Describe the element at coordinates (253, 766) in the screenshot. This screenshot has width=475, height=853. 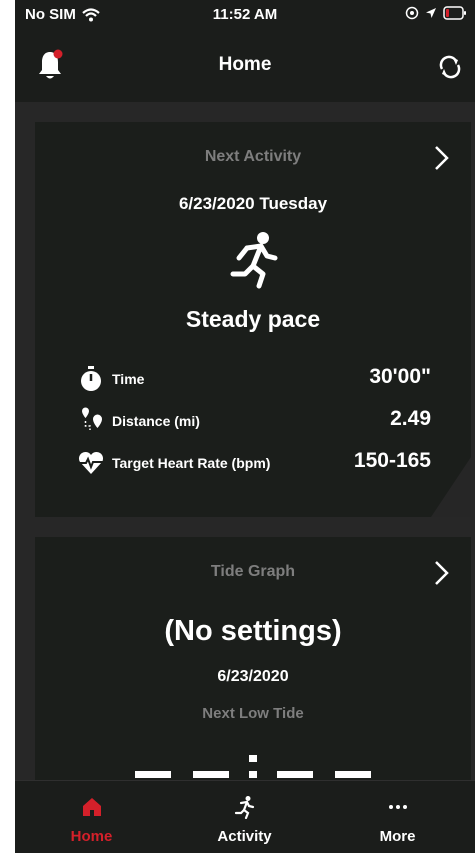
I see `tide-placeholder-dashes` at that location.